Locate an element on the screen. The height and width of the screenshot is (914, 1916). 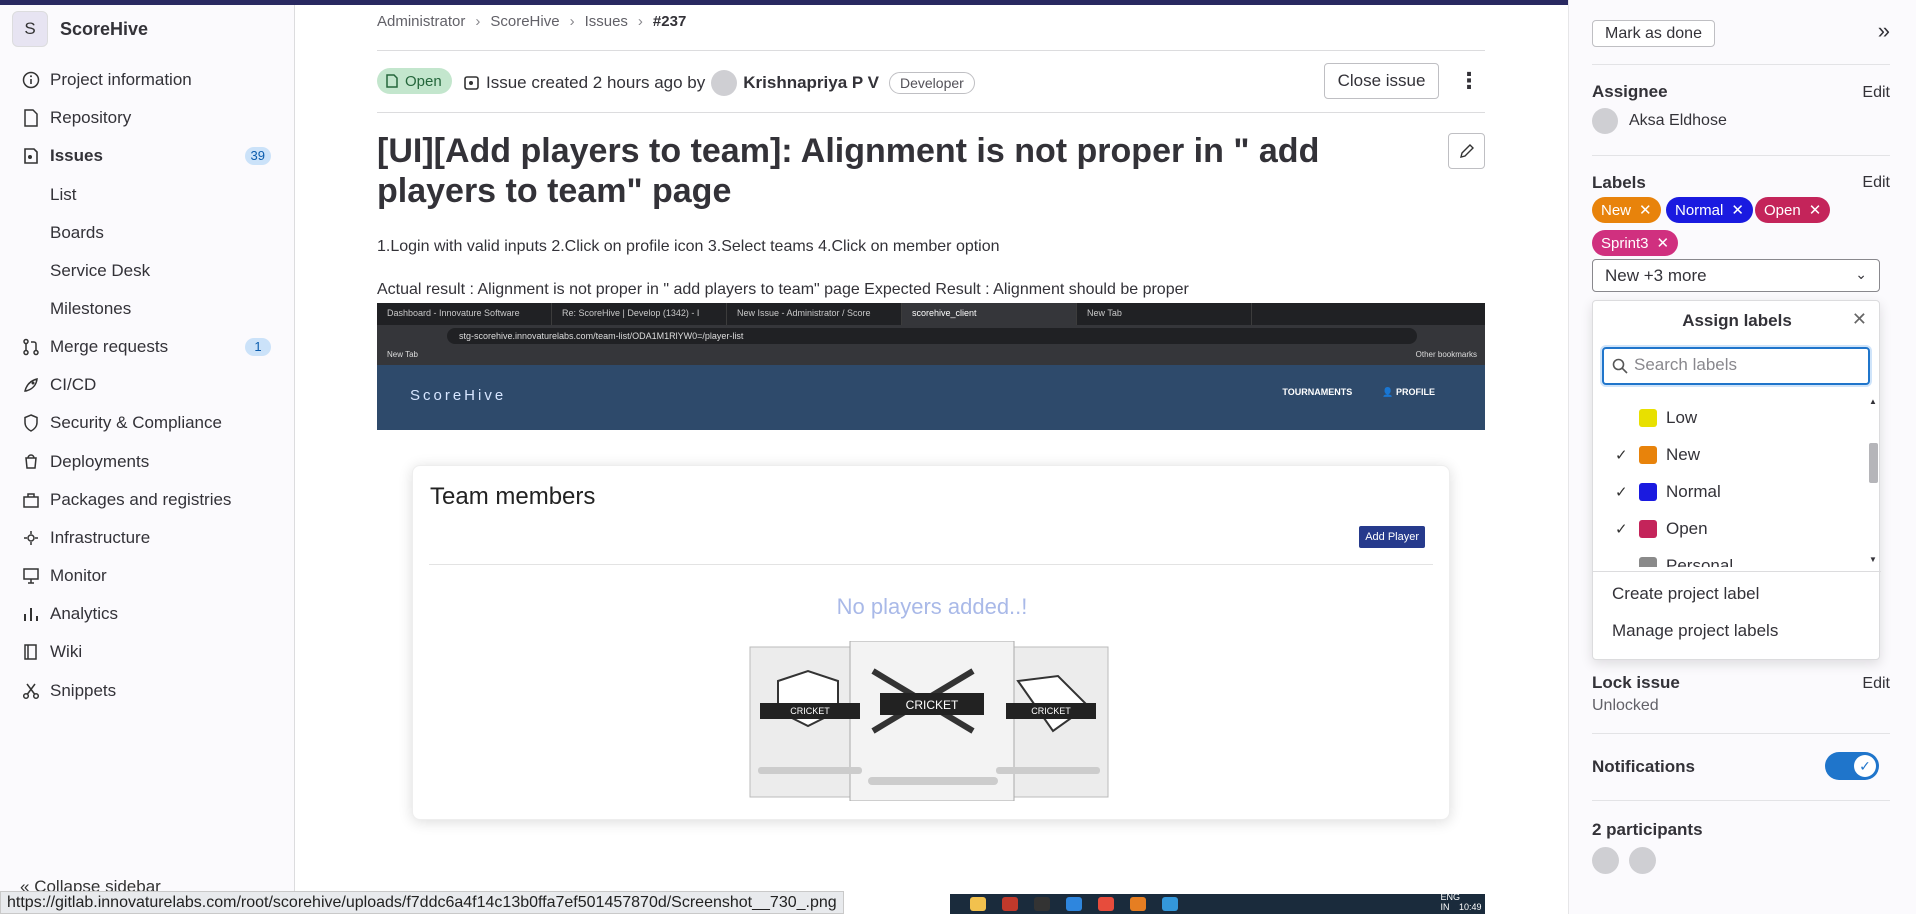
sidebar-item-boards: Boards is located at coordinates (147, 233).